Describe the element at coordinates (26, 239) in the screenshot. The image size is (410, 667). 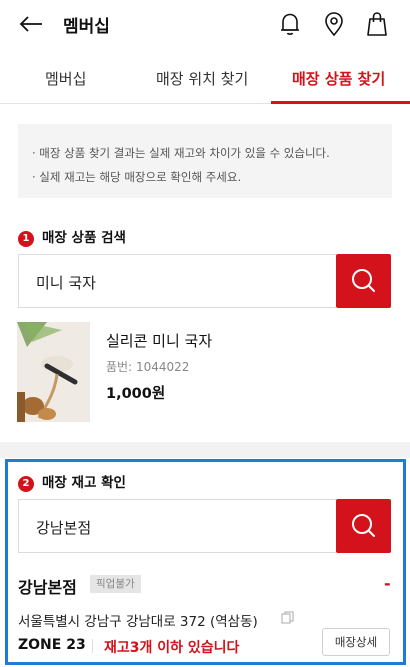
I see `step-badge: 1` at that location.